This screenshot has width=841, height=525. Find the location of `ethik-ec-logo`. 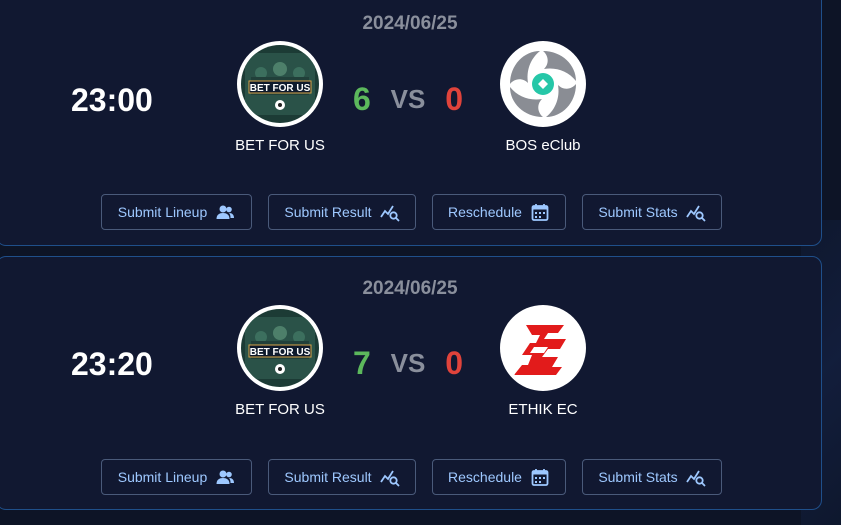

ethik-ec-logo is located at coordinates (543, 348).